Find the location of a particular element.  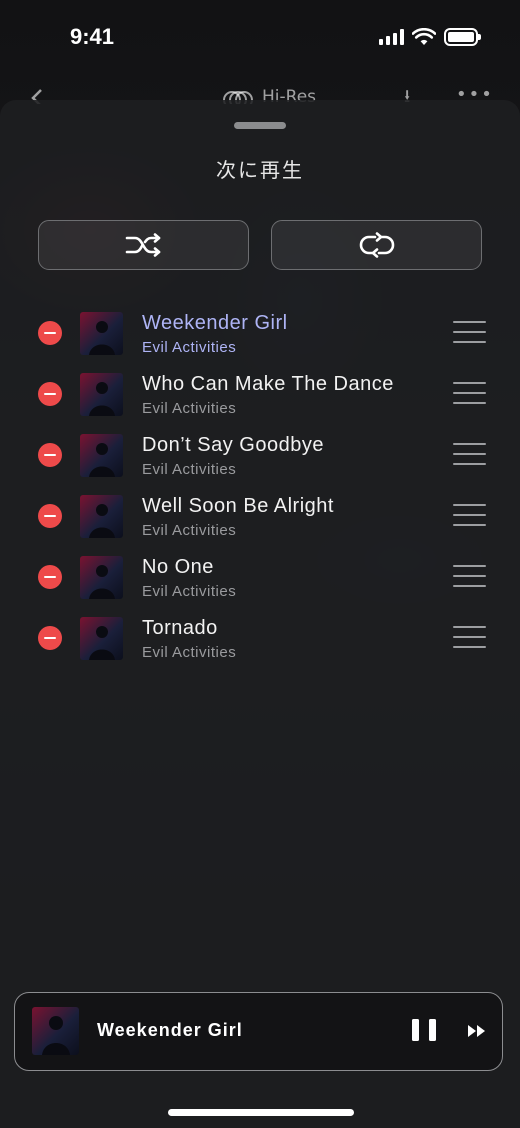

queue-item: No One Evil Activities is located at coordinates (260, 579).